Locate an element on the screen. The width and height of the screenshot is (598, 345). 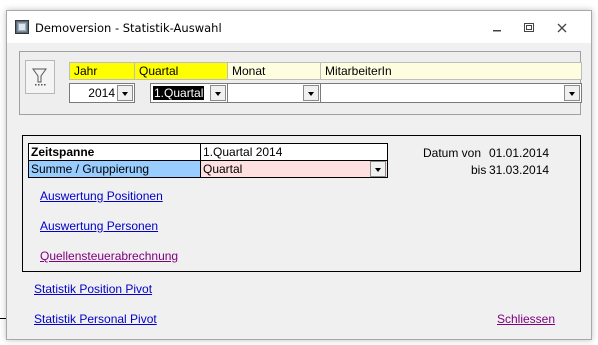
header-mitarbeiterin: MitarbeiterIn is located at coordinates (451, 71).